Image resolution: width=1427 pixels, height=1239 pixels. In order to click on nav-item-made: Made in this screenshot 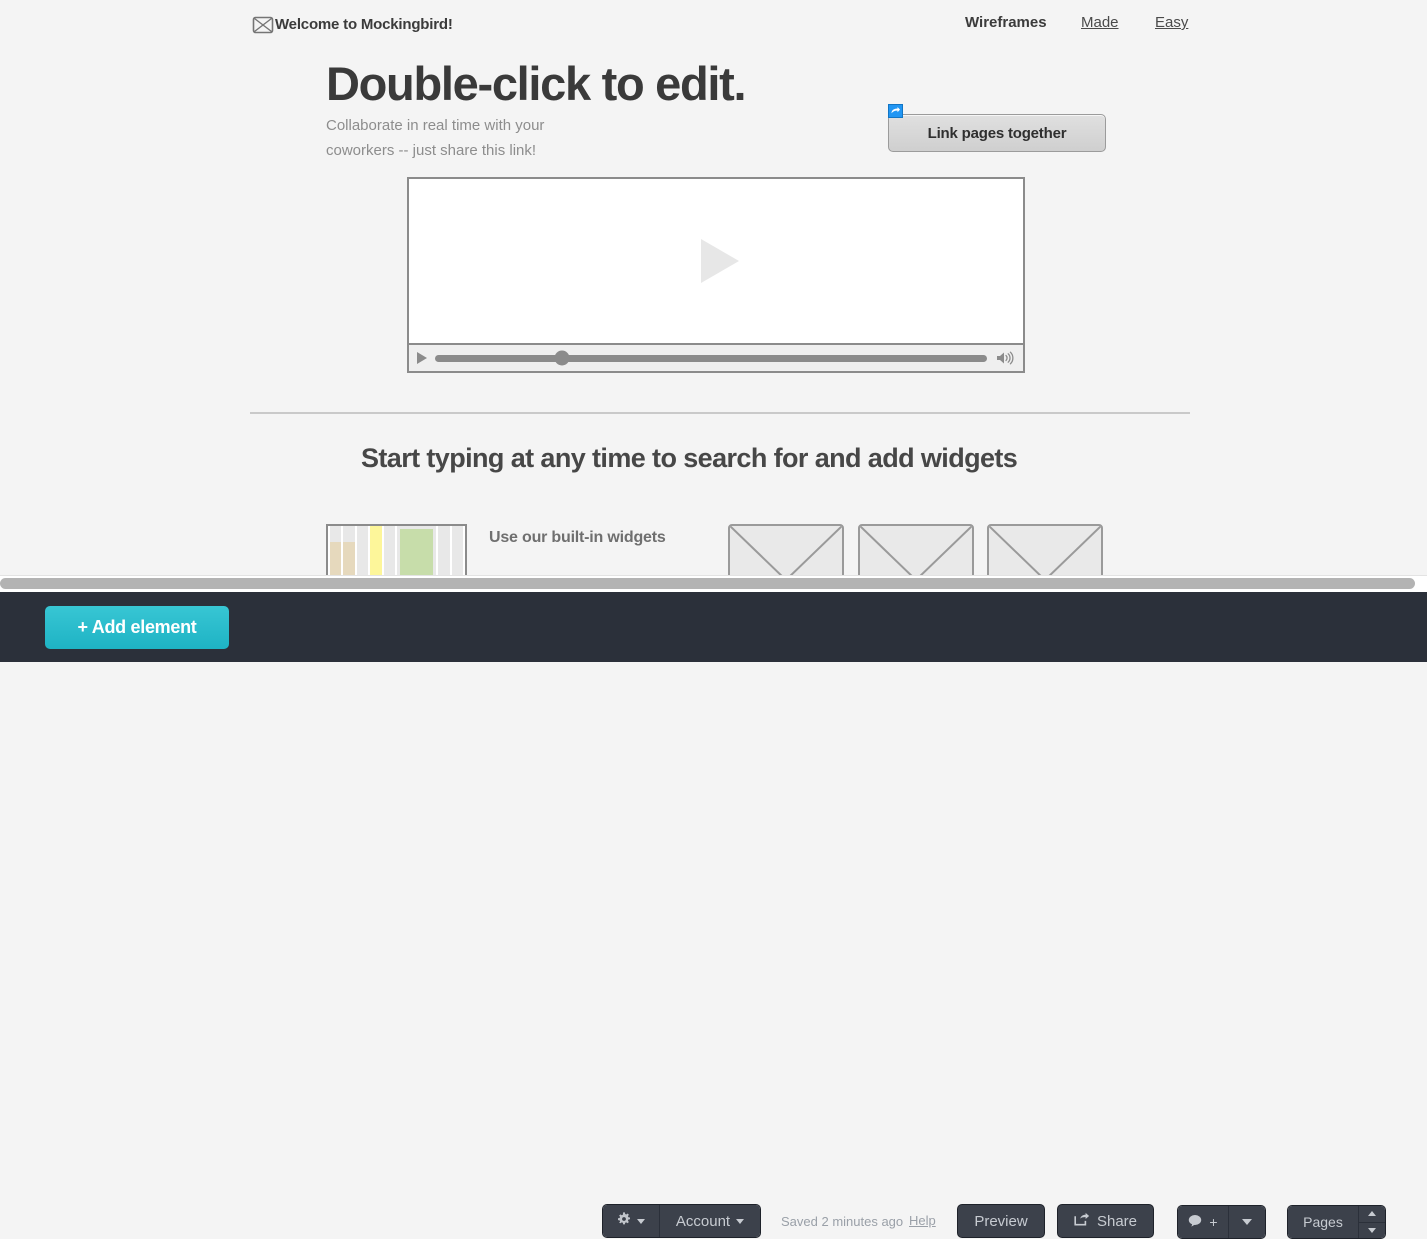, I will do `click(1100, 22)`.